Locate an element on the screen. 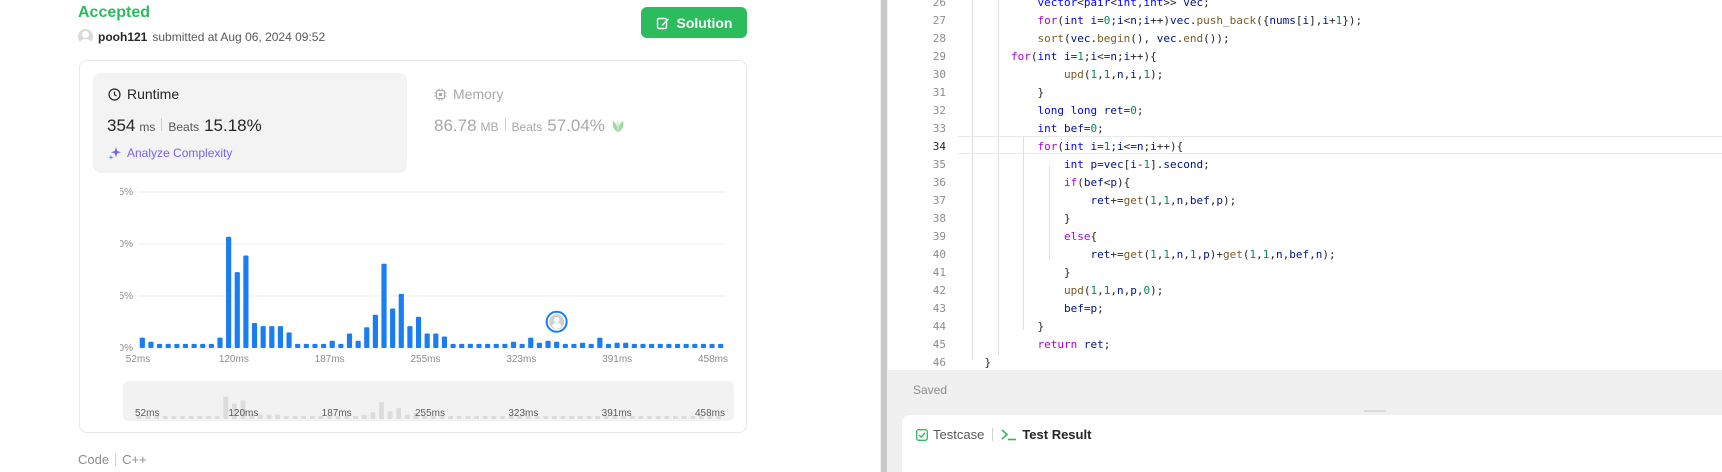  code-line: int bef=0; is located at coordinates (1030, 128).